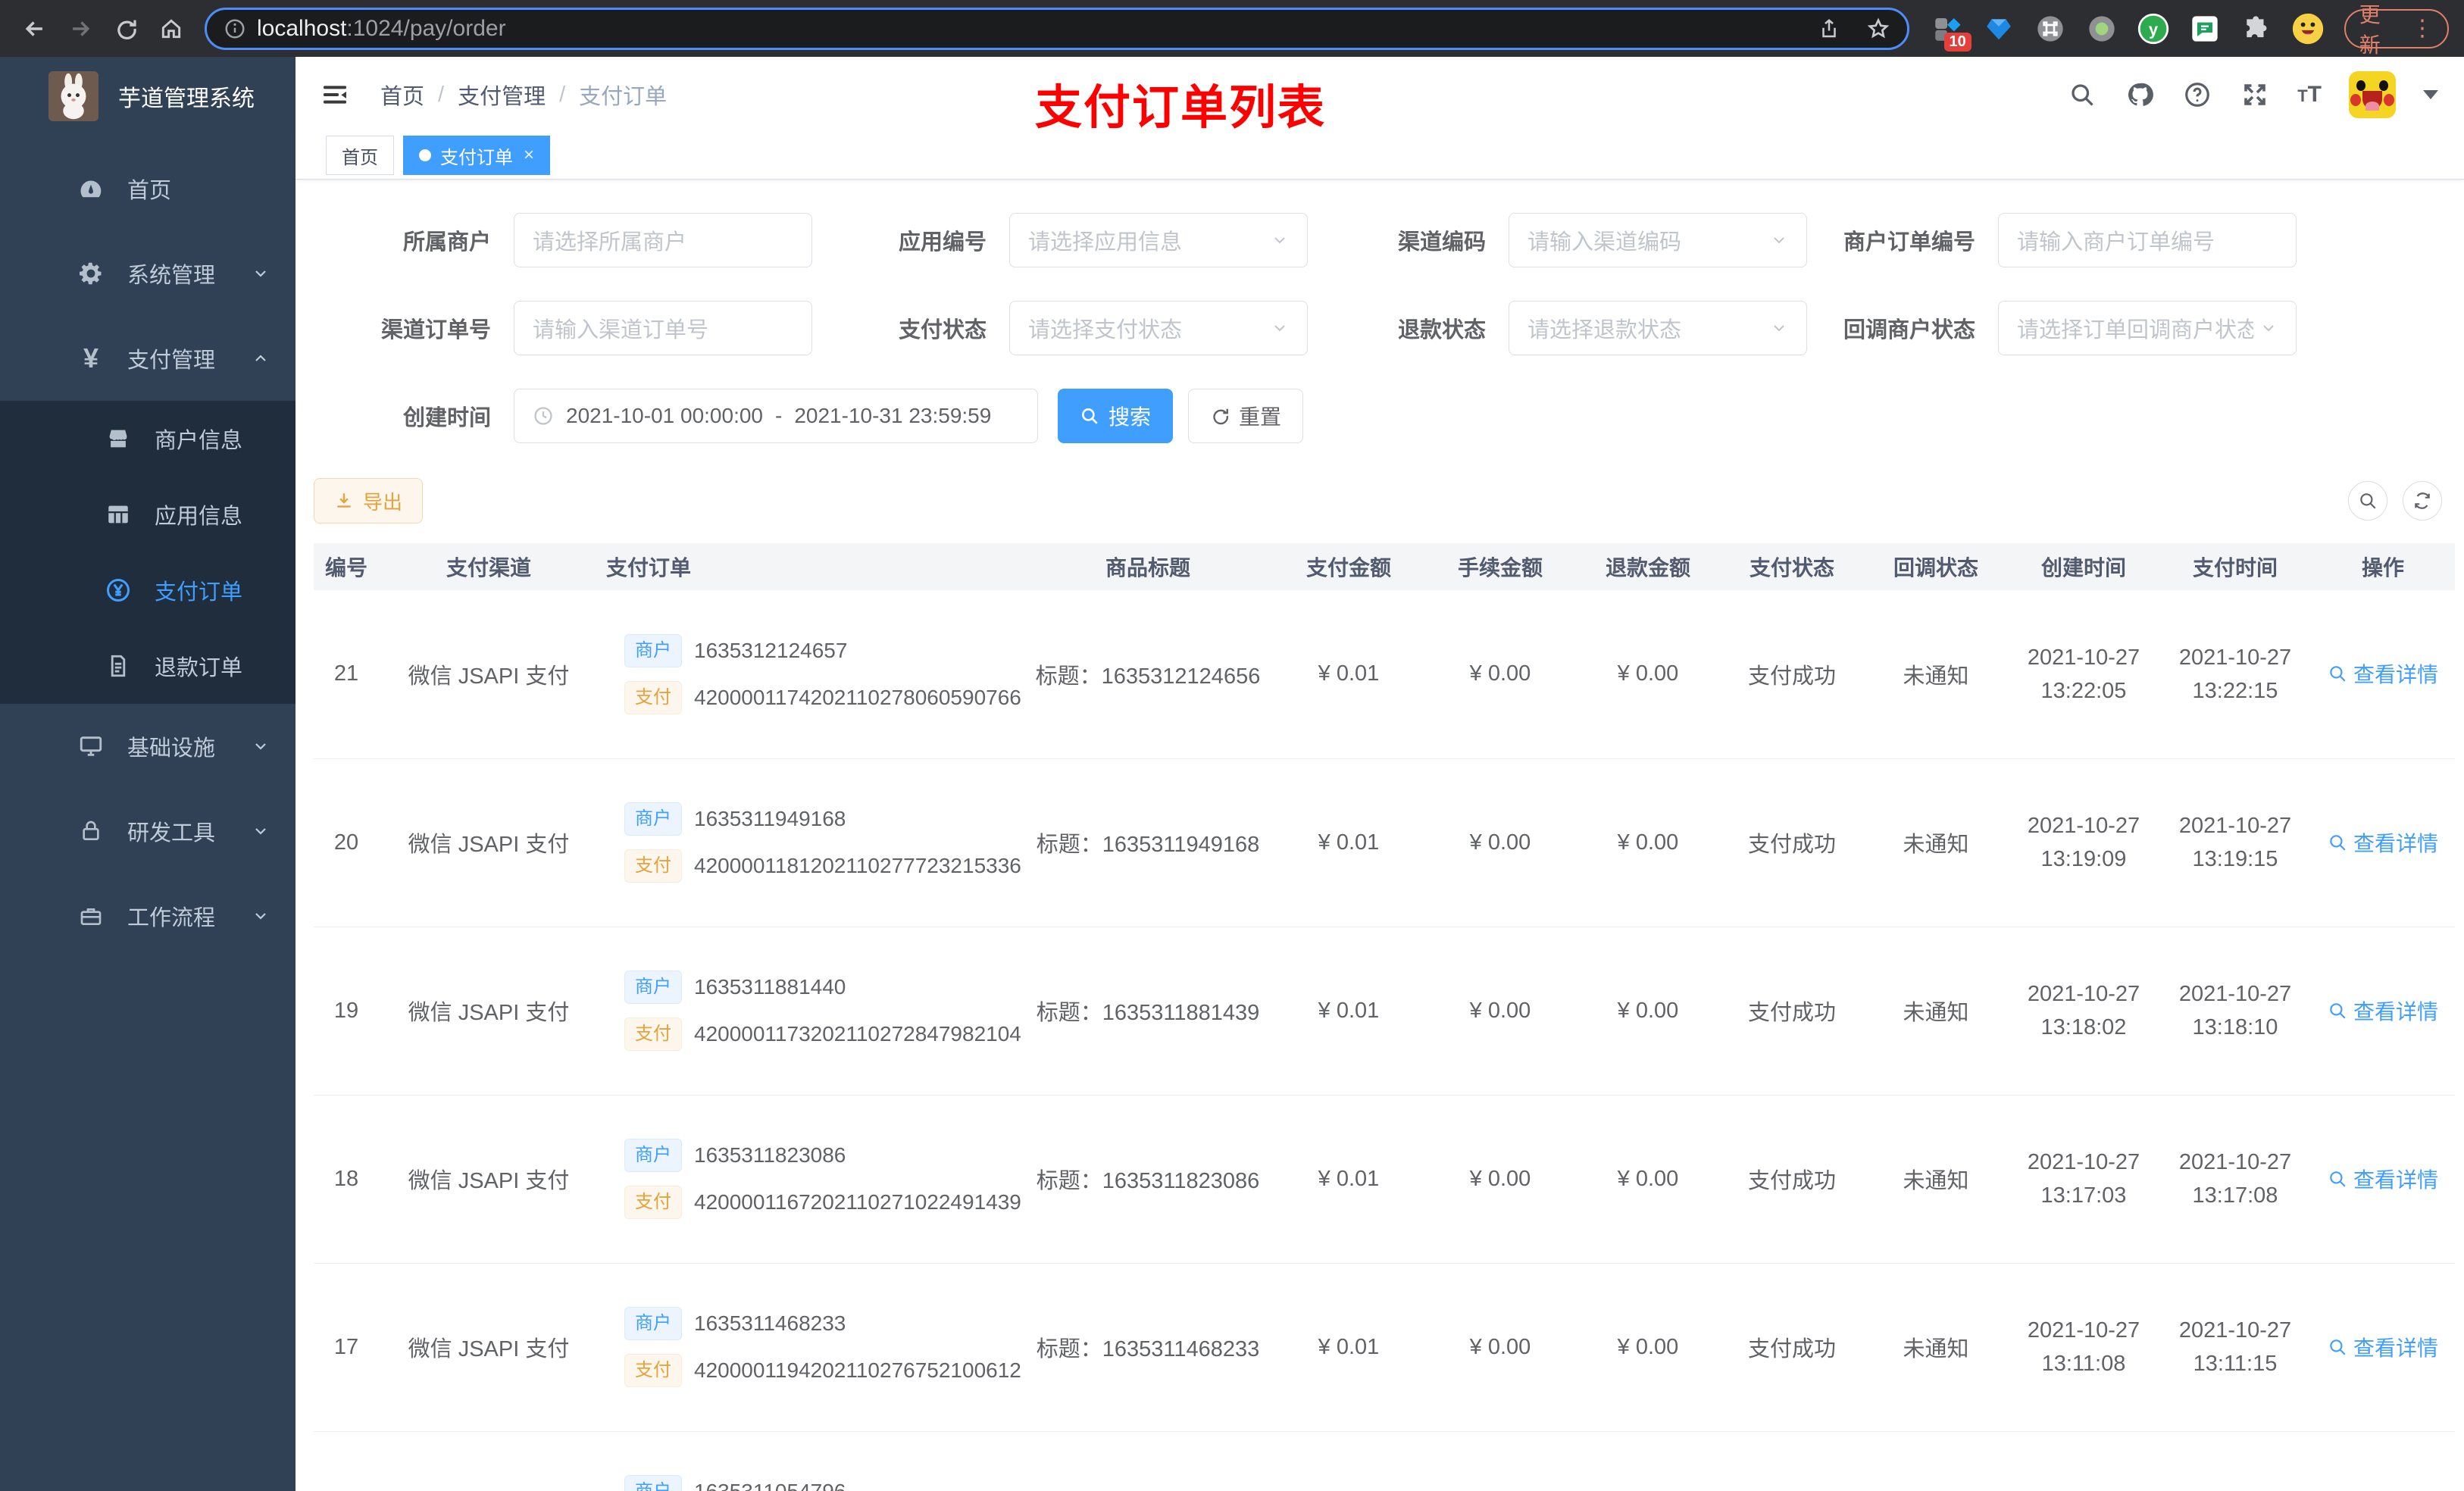  Describe the element at coordinates (346, 1179) in the screenshot. I see `order-id: 18` at that location.